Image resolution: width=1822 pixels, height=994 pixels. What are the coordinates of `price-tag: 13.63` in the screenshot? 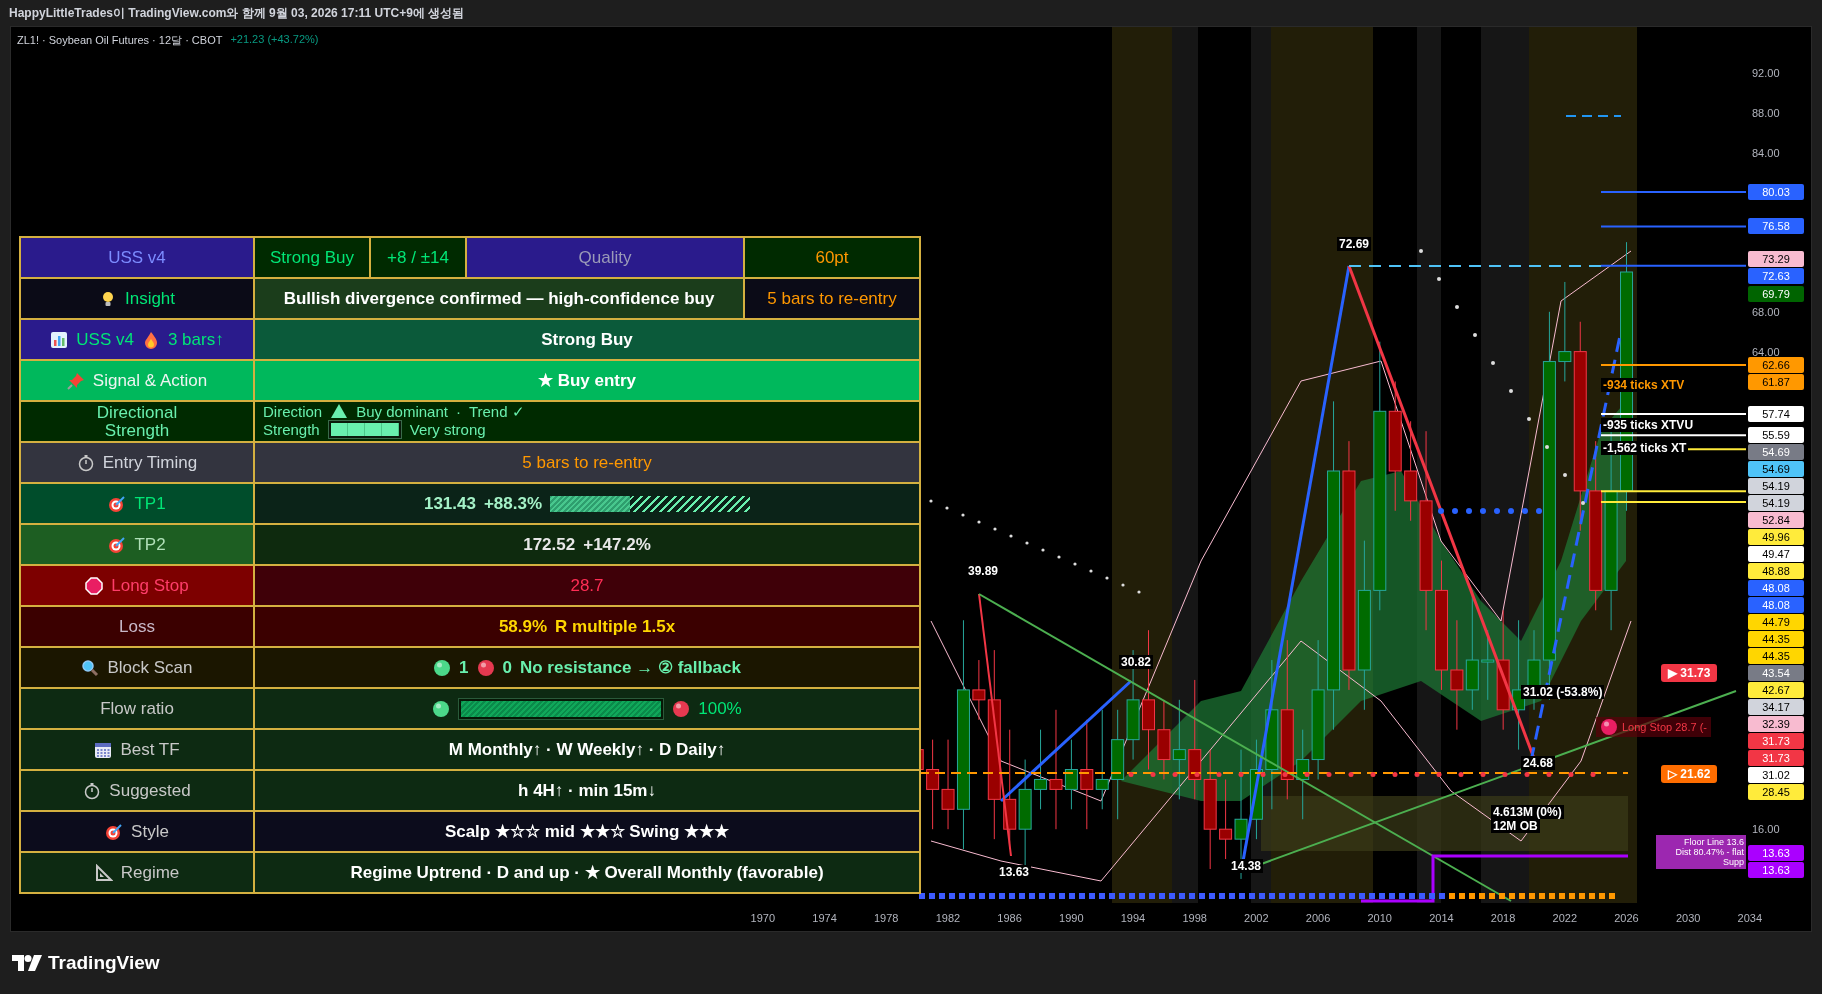 It's located at (1776, 869).